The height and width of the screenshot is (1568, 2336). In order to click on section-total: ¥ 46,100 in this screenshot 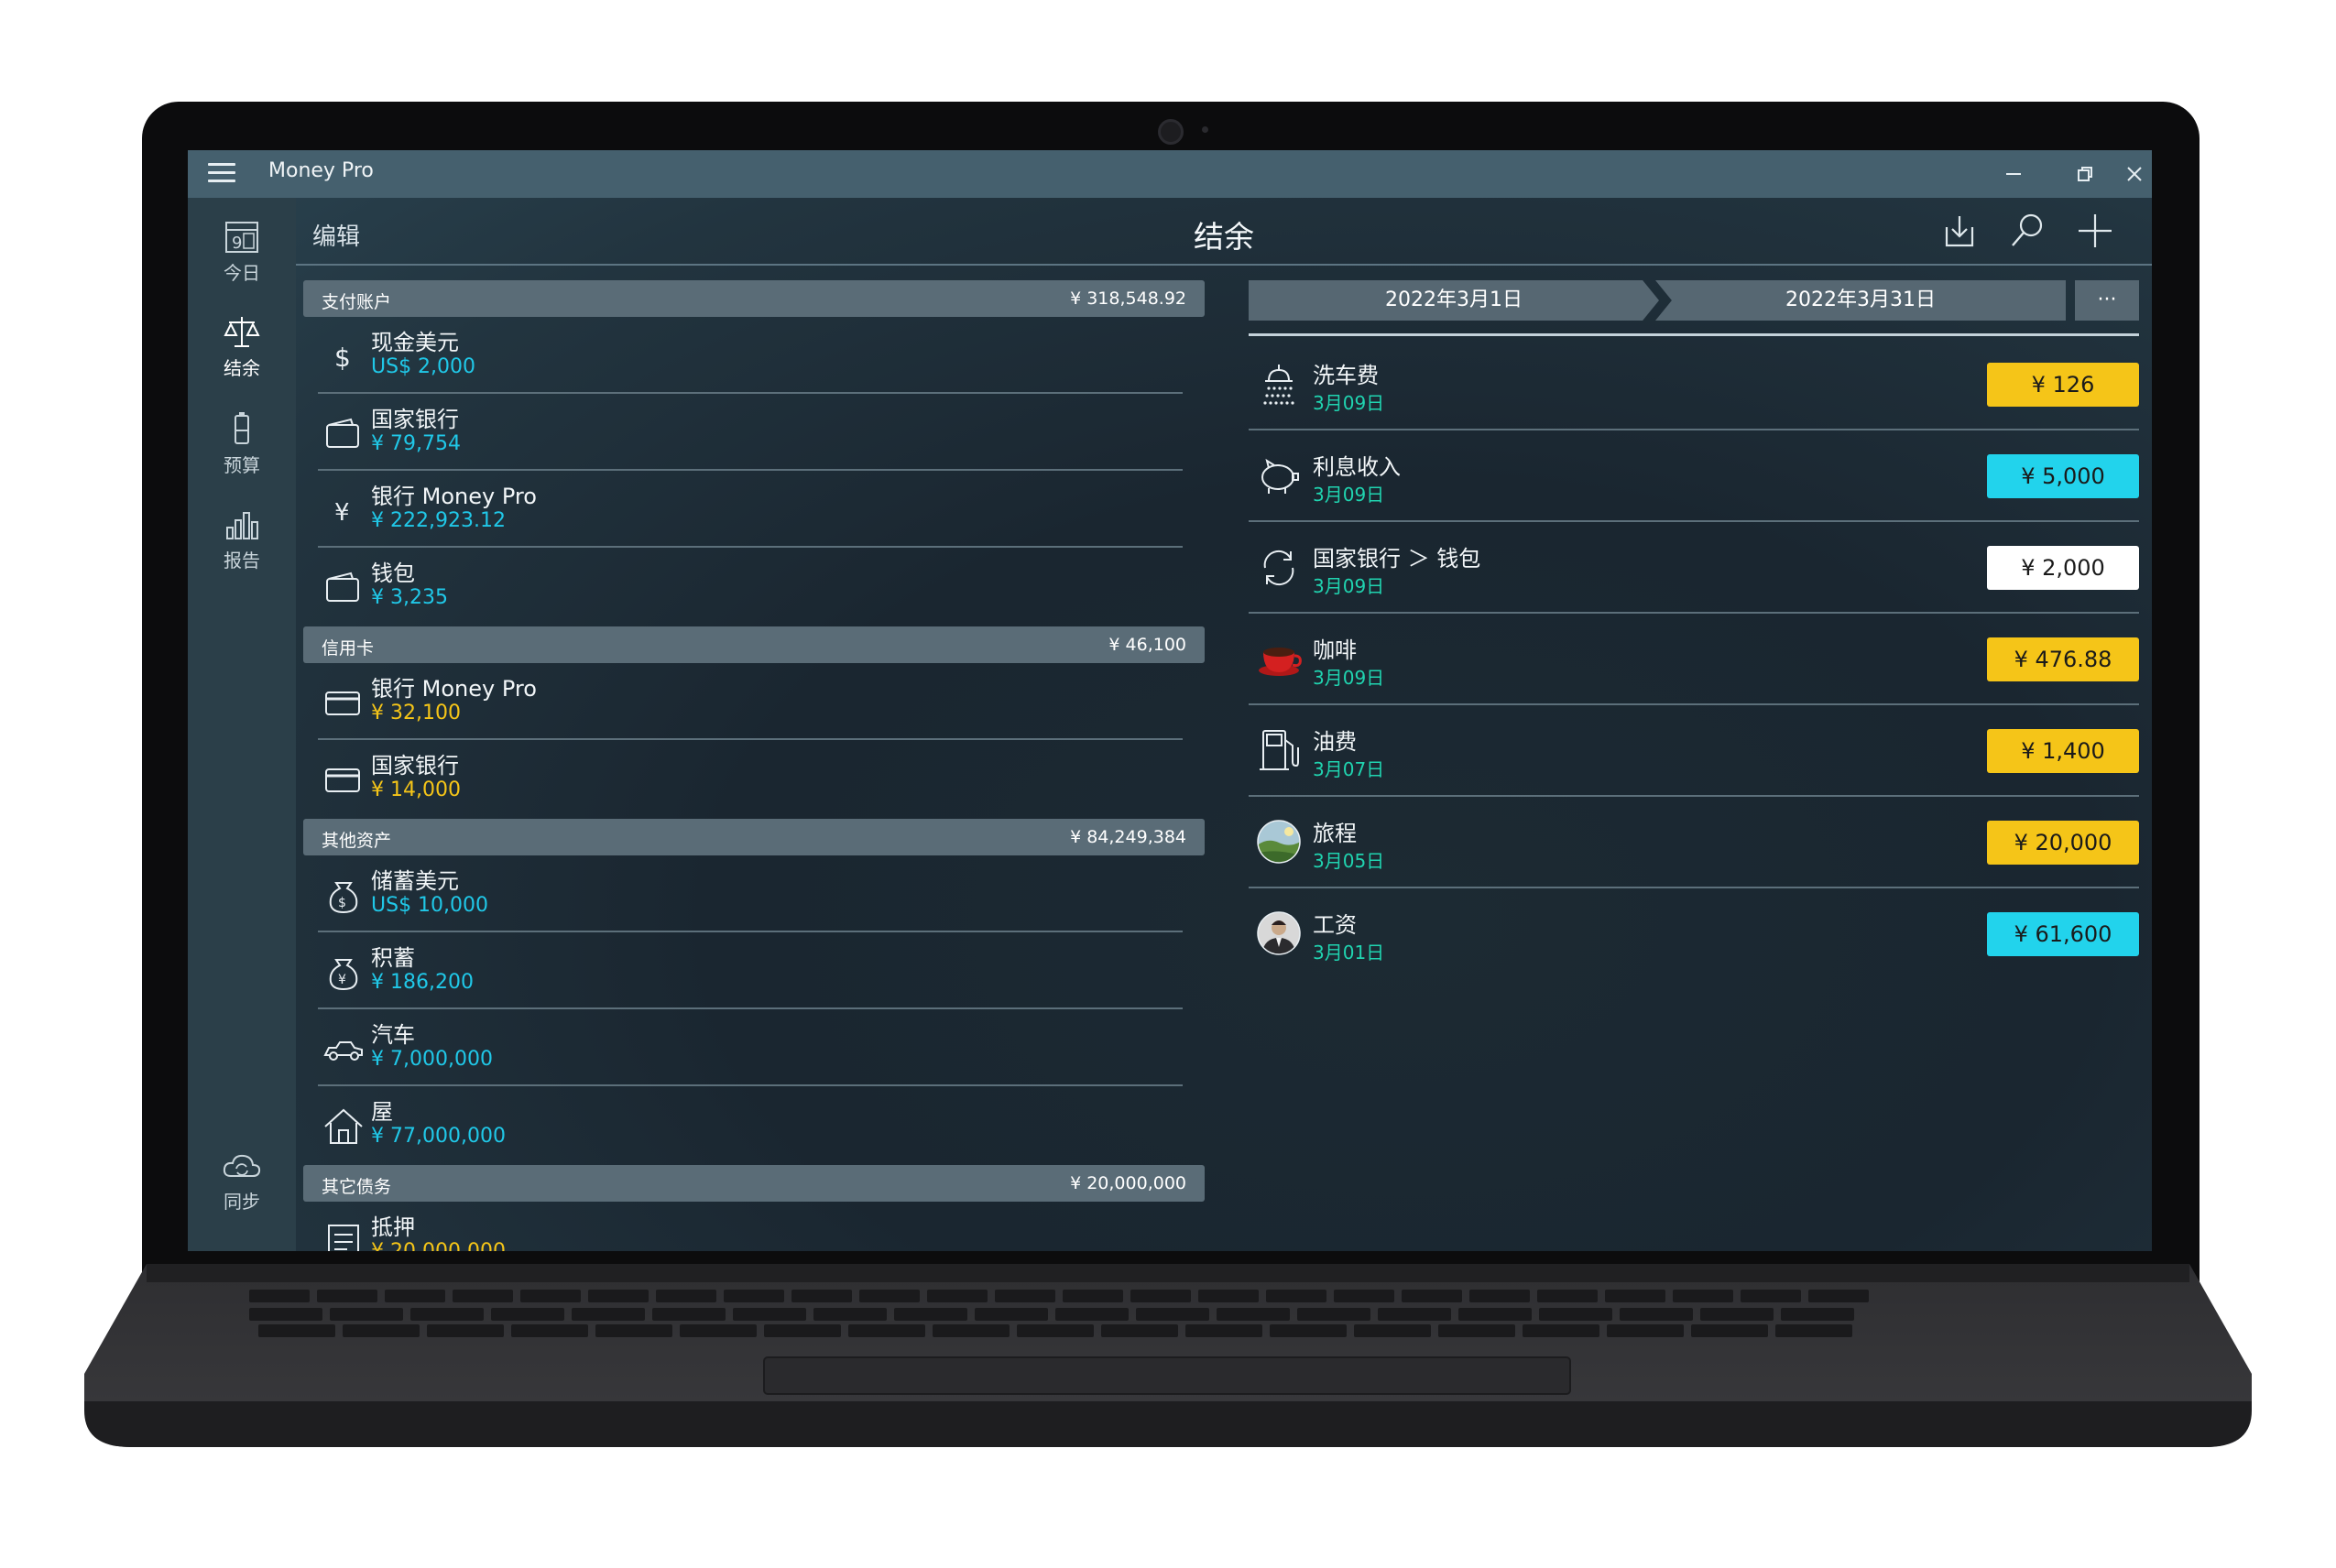, I will do `click(1147, 645)`.